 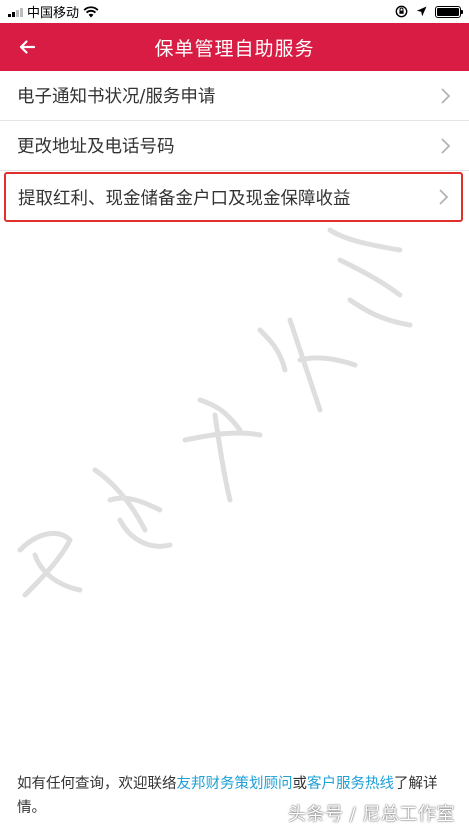 I want to click on page-title: 保单管理自助服务, so click(x=234, y=48).